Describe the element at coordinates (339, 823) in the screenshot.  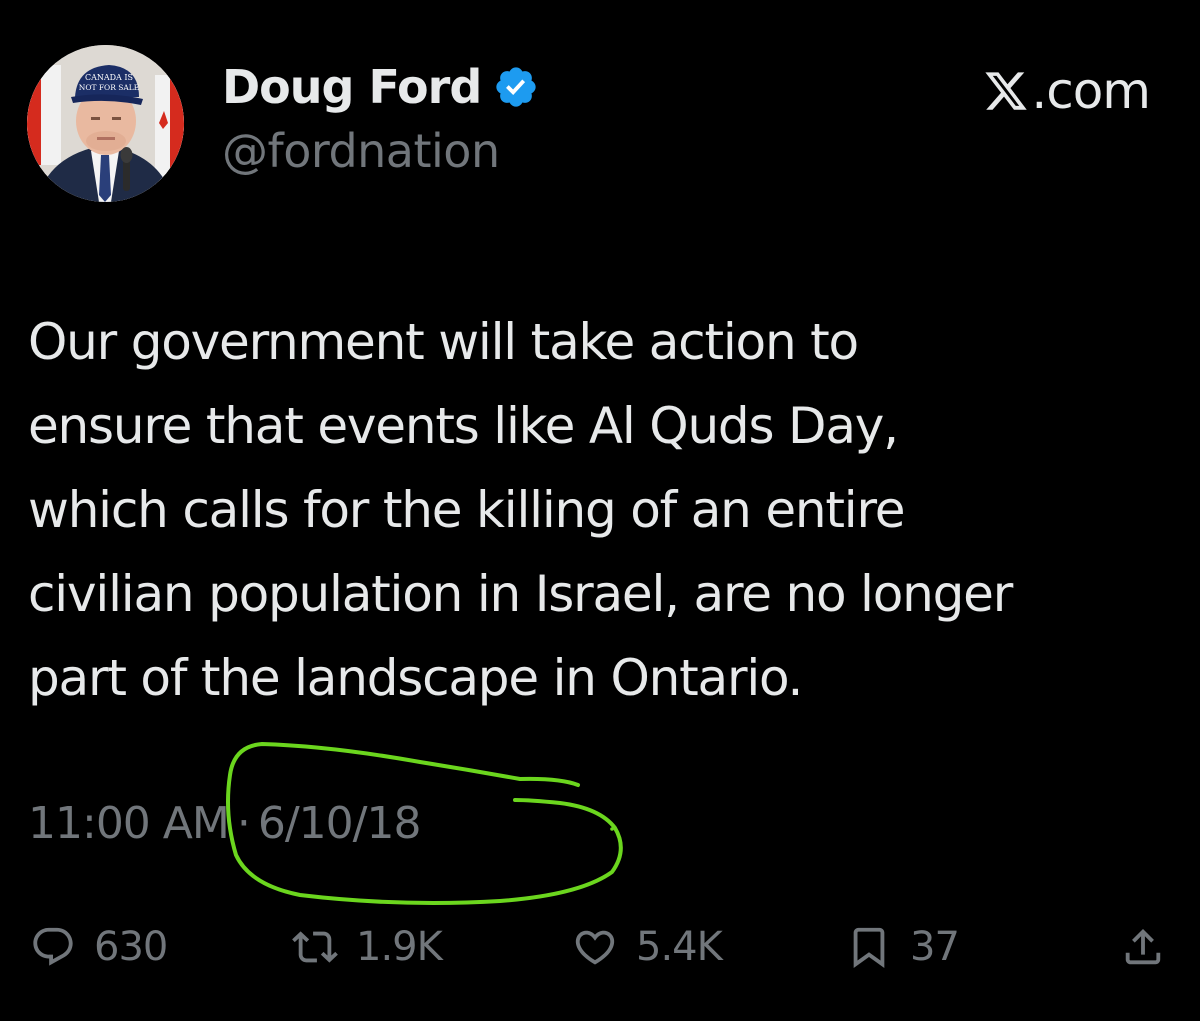
I see `tweet-date: 6/10/18` at that location.